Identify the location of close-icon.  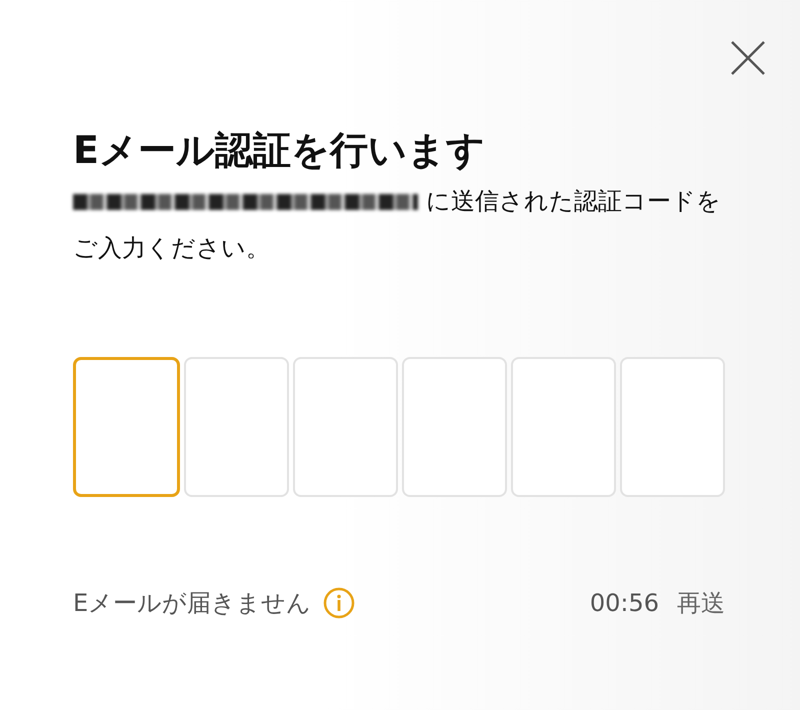
(748, 58).